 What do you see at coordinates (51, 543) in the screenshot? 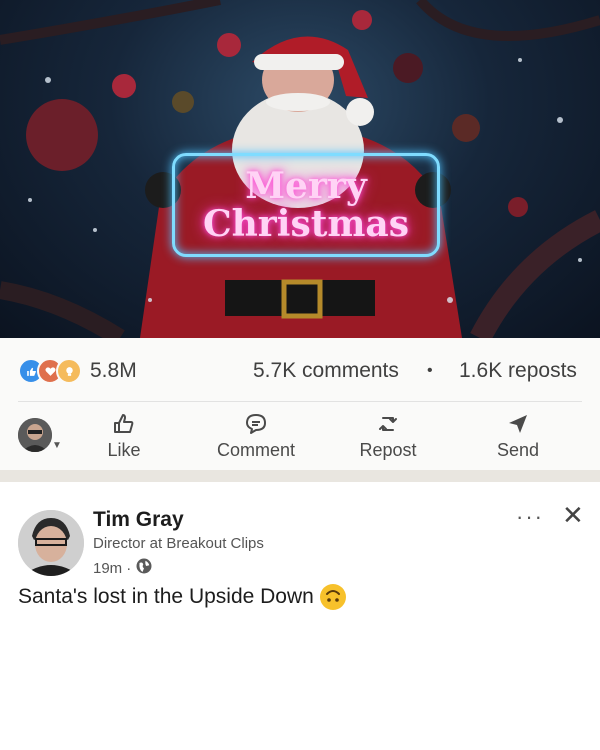
I see `author-avatar` at bounding box center [51, 543].